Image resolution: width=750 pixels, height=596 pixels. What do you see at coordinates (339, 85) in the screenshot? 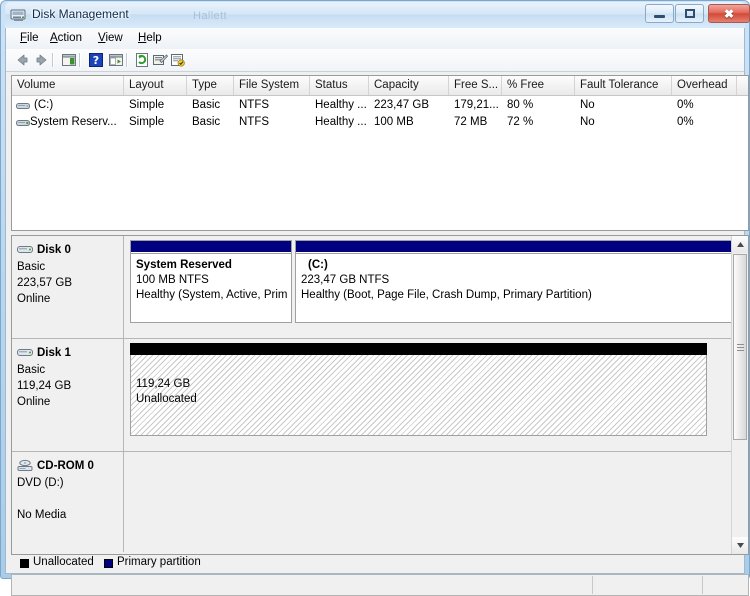
I see `column-header-status: Status` at bounding box center [339, 85].